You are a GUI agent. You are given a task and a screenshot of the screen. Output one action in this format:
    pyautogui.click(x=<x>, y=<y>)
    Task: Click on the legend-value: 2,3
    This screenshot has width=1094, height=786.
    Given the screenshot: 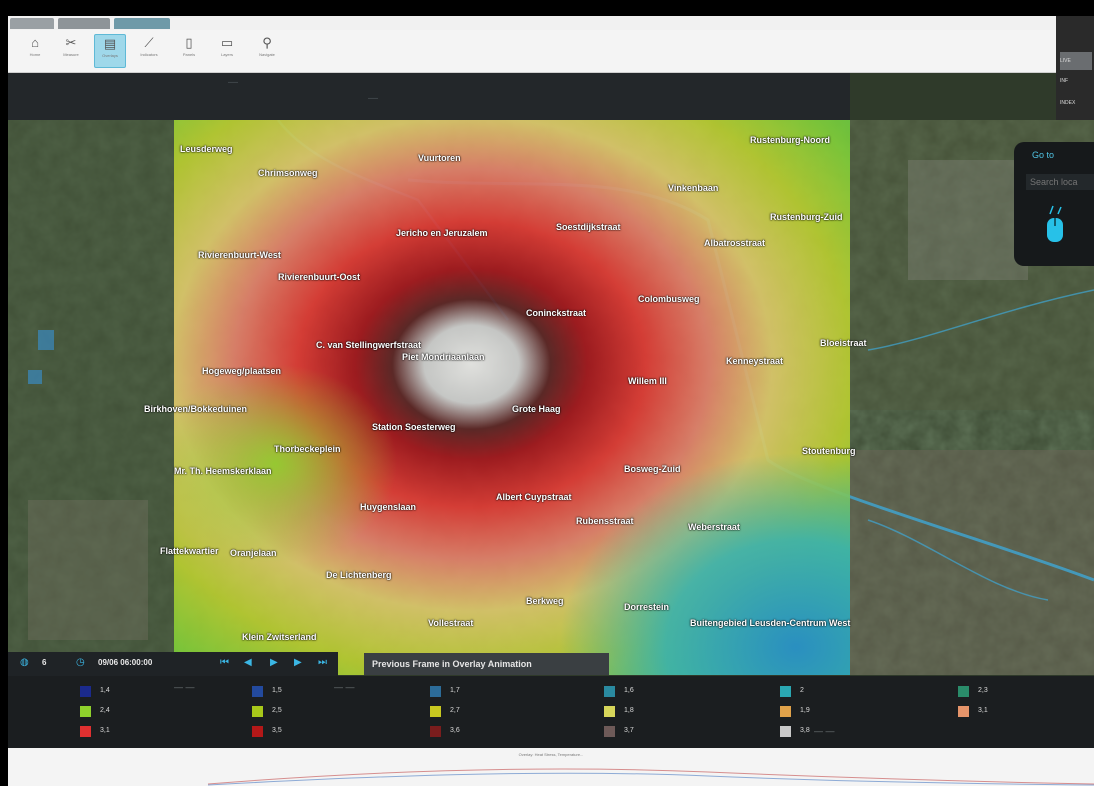 What is the action you would take?
    pyautogui.click(x=983, y=690)
    